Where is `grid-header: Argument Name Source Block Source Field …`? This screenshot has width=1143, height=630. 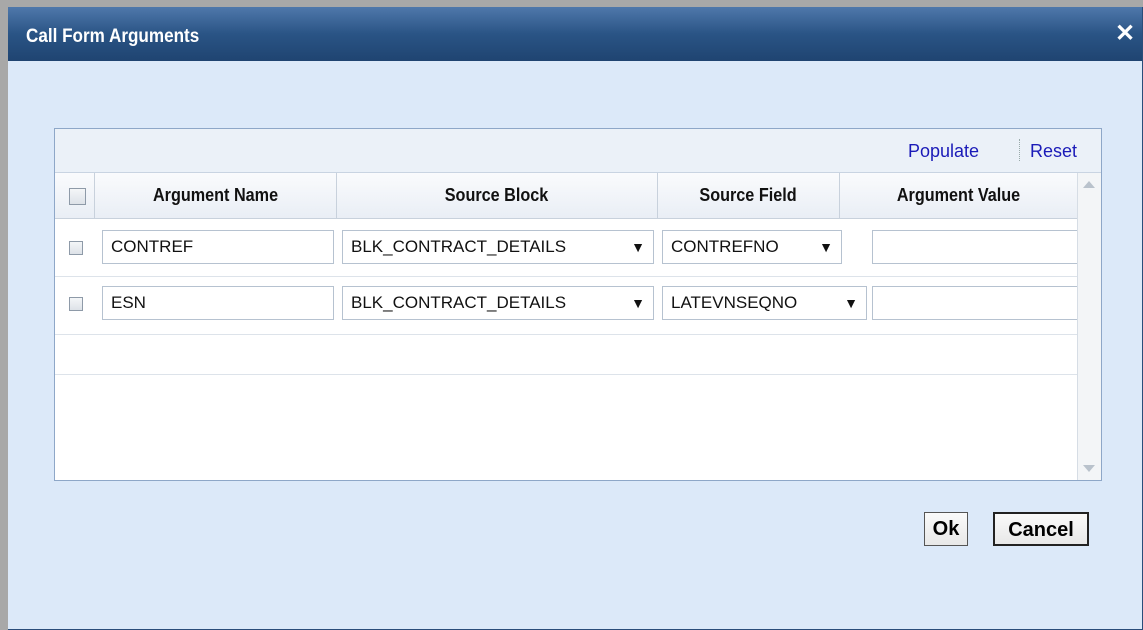
grid-header: Argument Name Source Block Source Field … is located at coordinates (566, 196).